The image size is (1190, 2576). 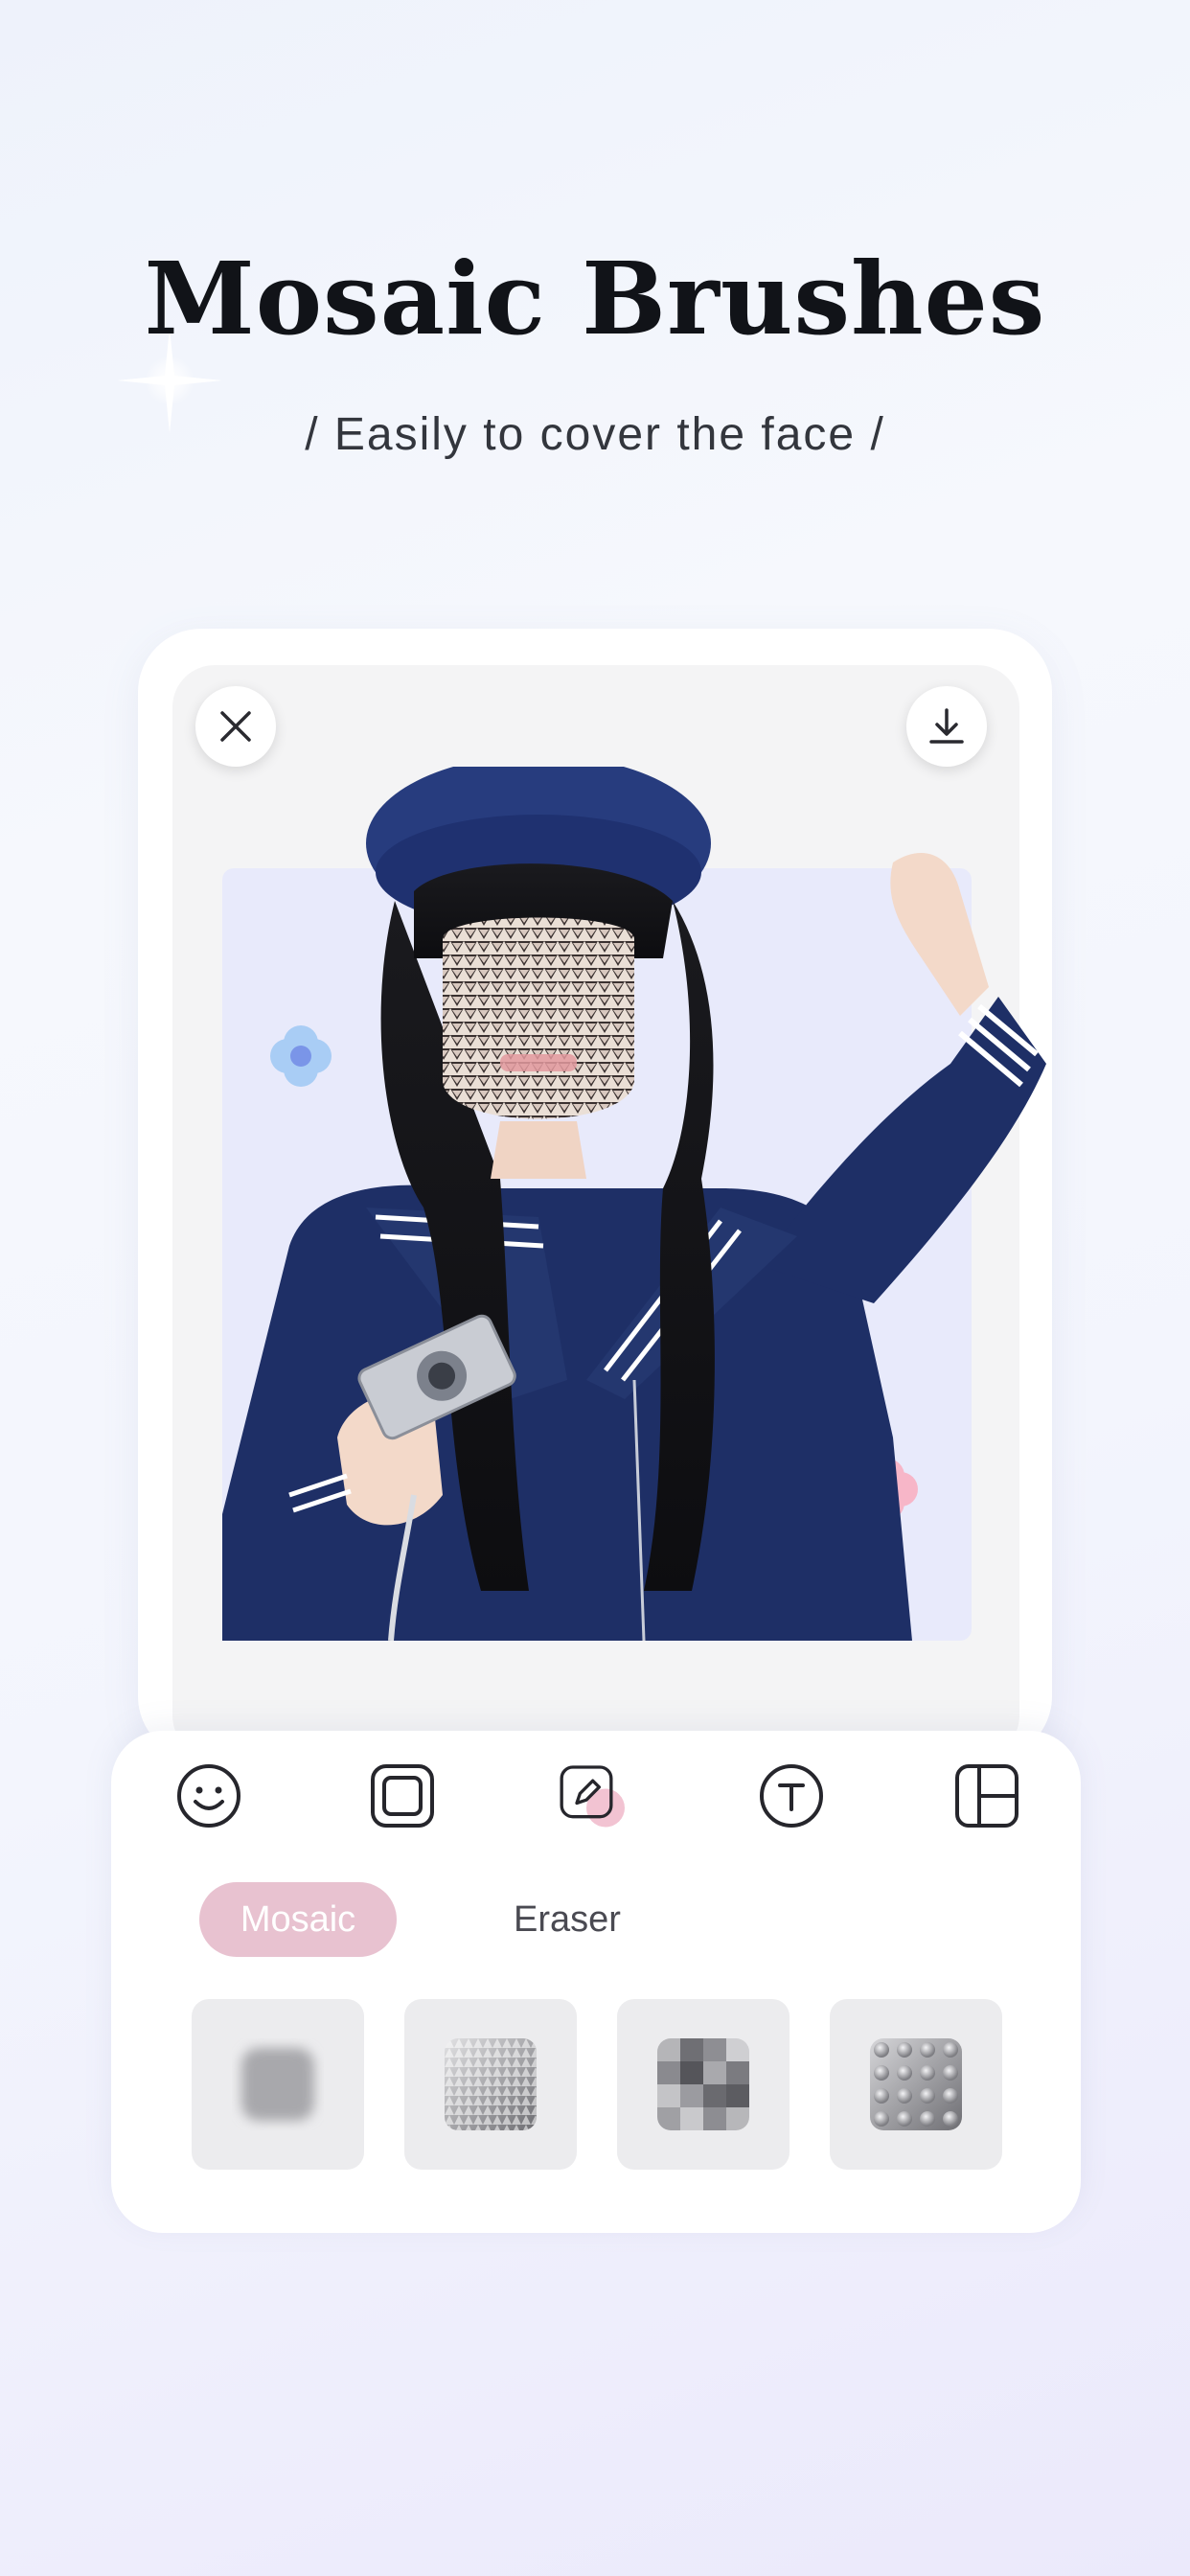 I want to click on brush-option-gradient, so click(x=491, y=2084).